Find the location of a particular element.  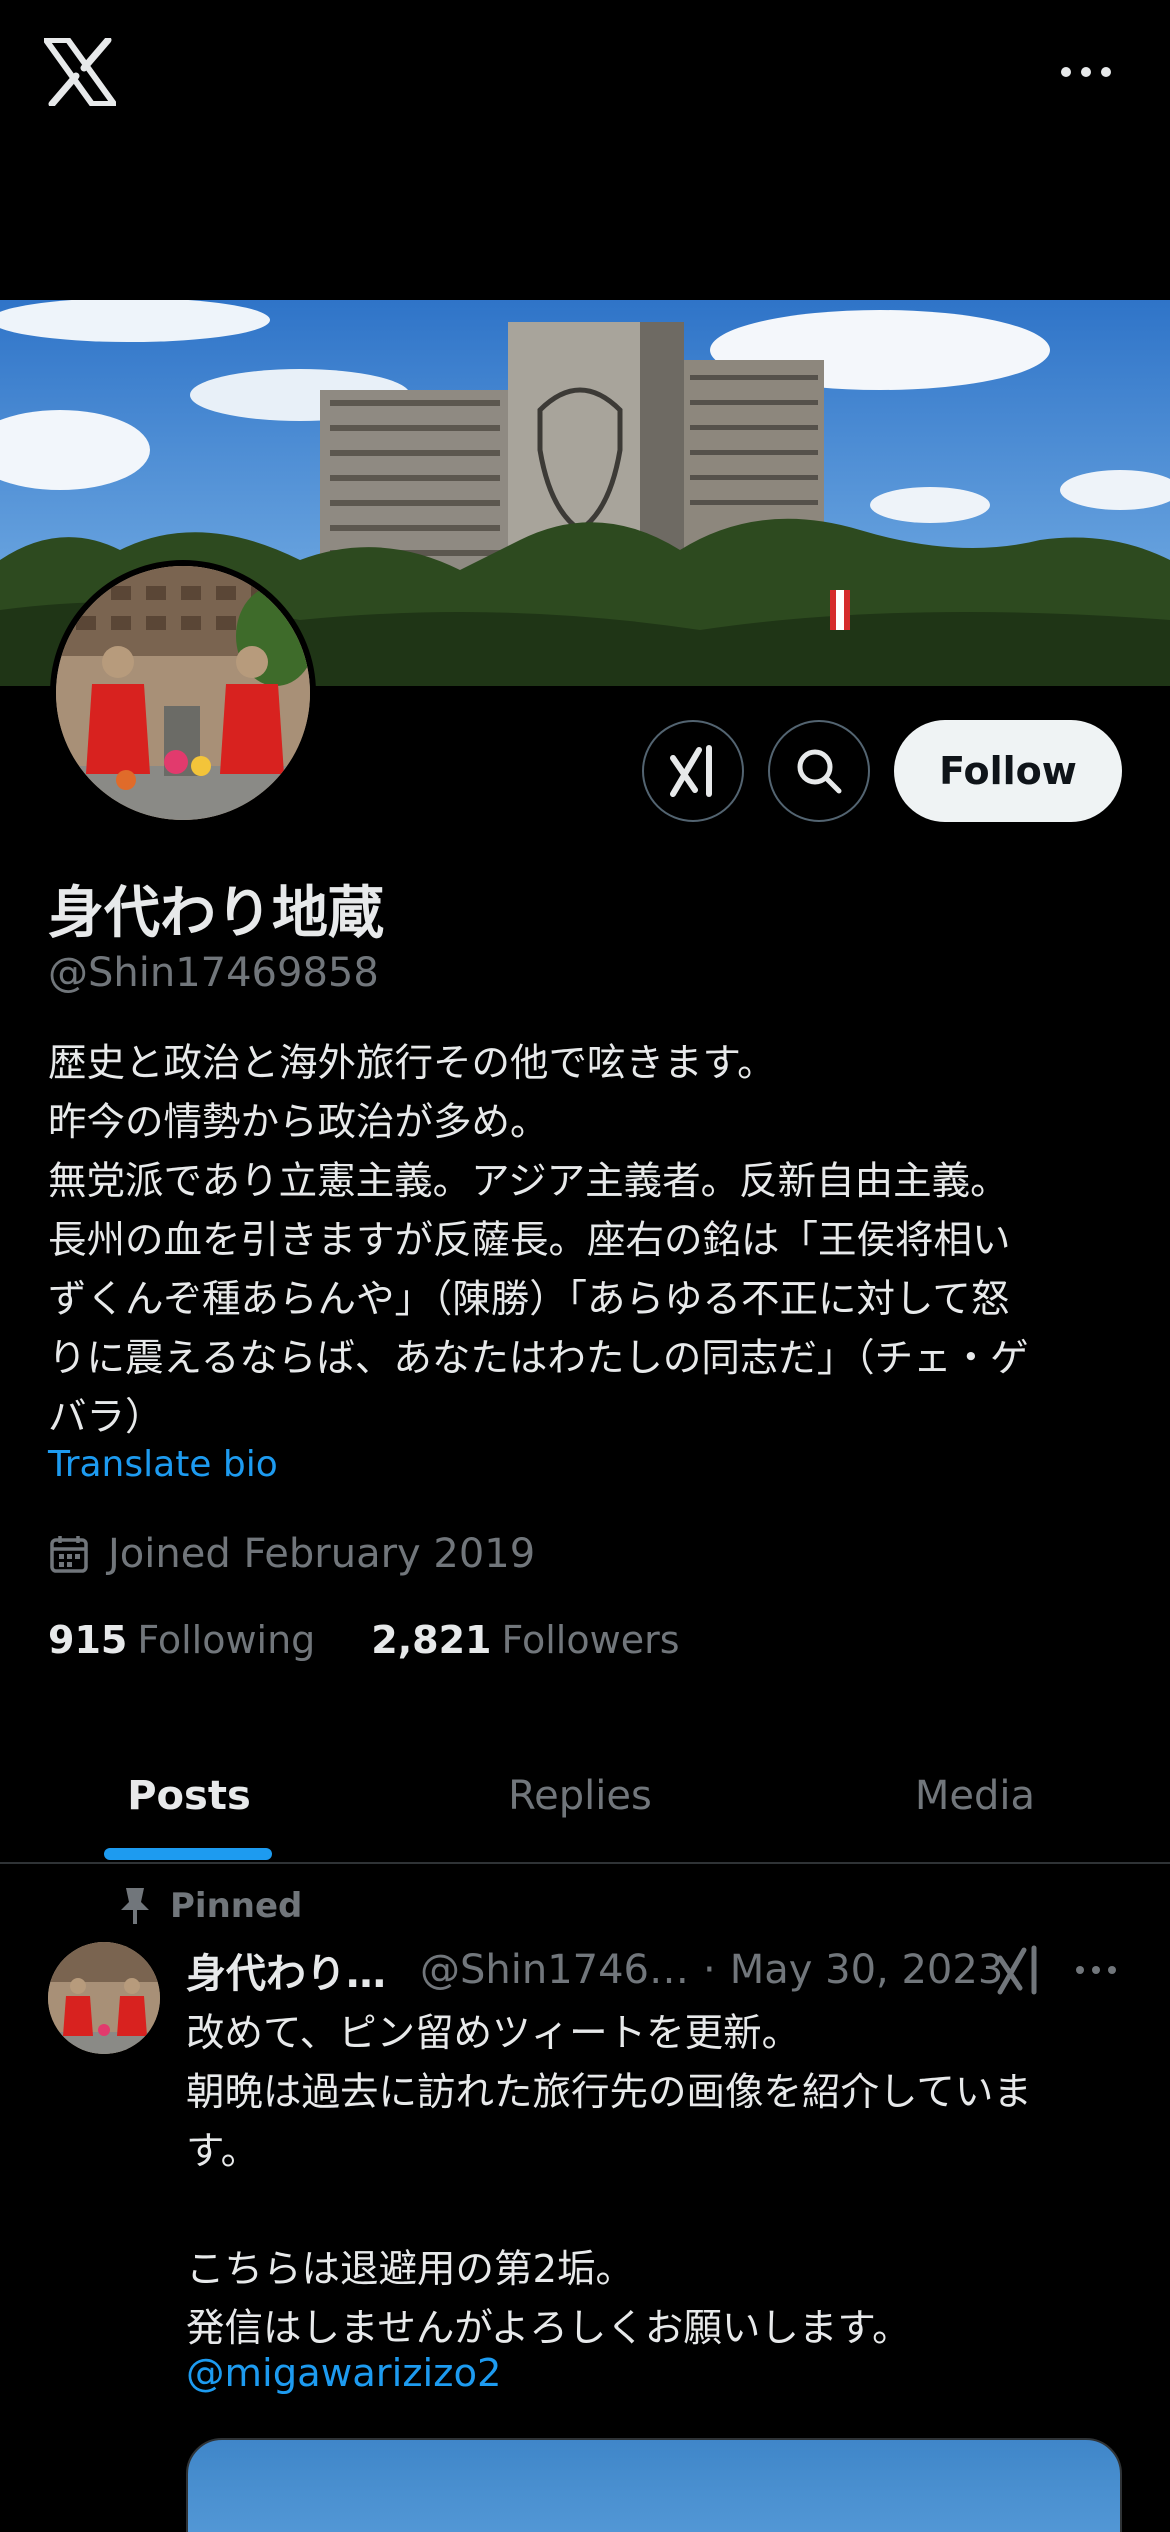

post-line: 朝晩は過去に訪れた旅行先の画像を紹介していま is located at coordinates (609, 2092).